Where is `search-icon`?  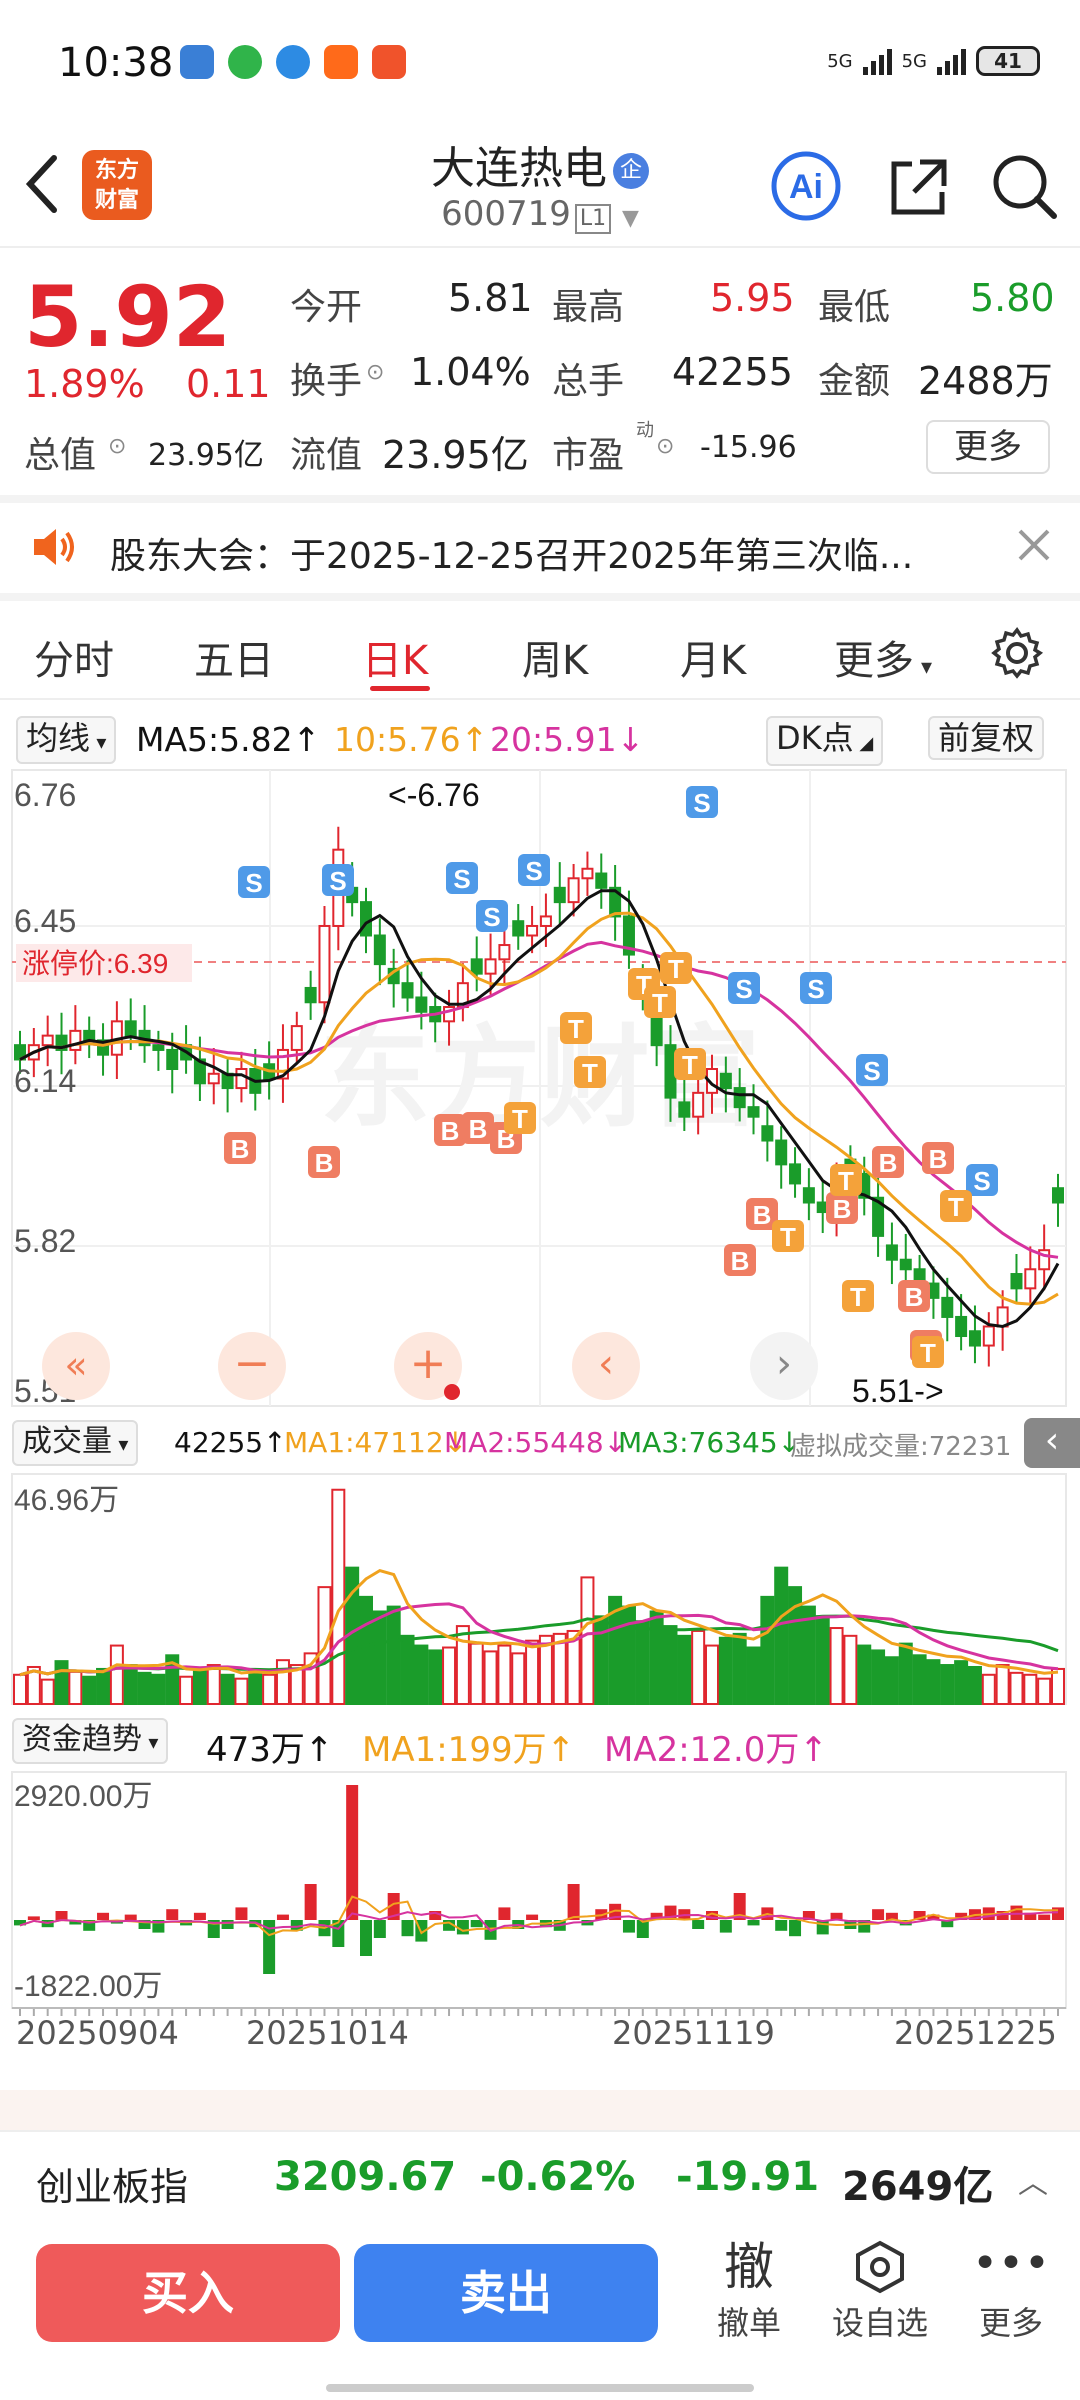
search-icon is located at coordinates (1024, 186).